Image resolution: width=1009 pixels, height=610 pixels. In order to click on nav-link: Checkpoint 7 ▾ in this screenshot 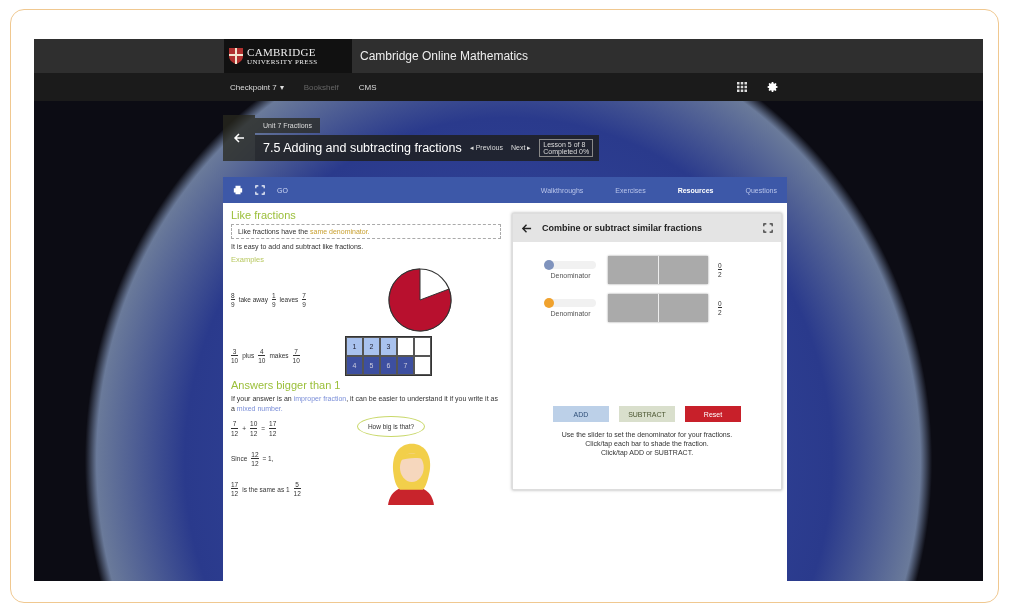, I will do `click(257, 87)`.